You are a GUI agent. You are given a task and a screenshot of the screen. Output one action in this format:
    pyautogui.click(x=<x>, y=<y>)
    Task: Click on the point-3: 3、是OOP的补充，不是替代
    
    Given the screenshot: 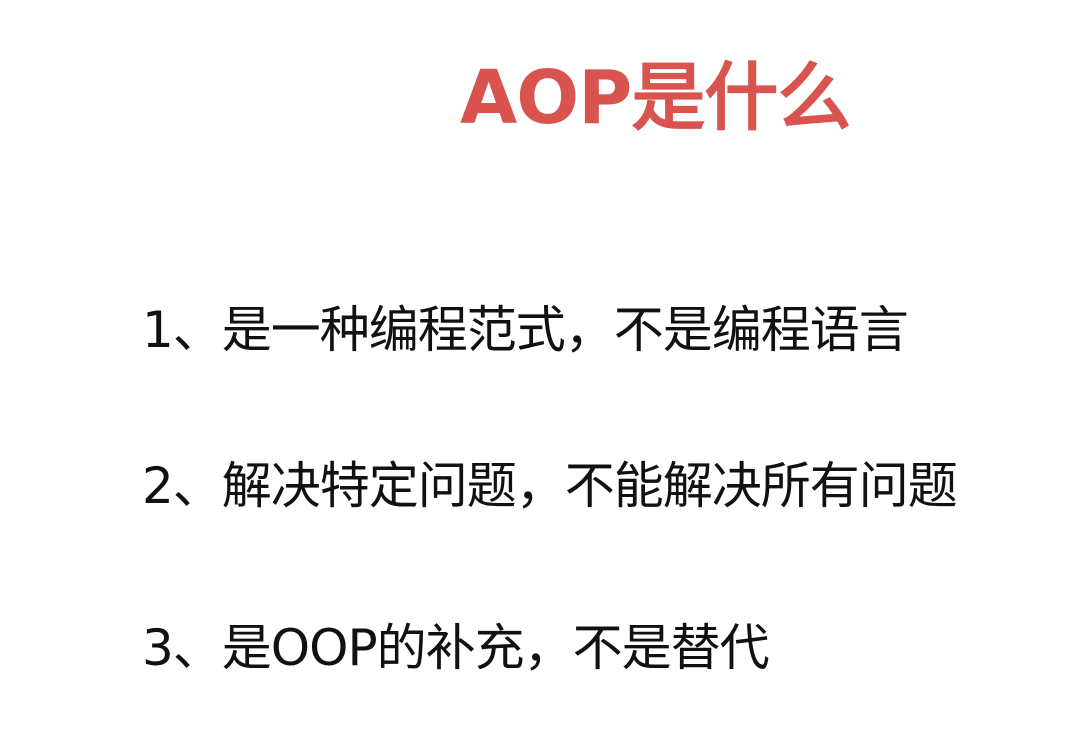 What is the action you would take?
    pyautogui.click(x=456, y=648)
    